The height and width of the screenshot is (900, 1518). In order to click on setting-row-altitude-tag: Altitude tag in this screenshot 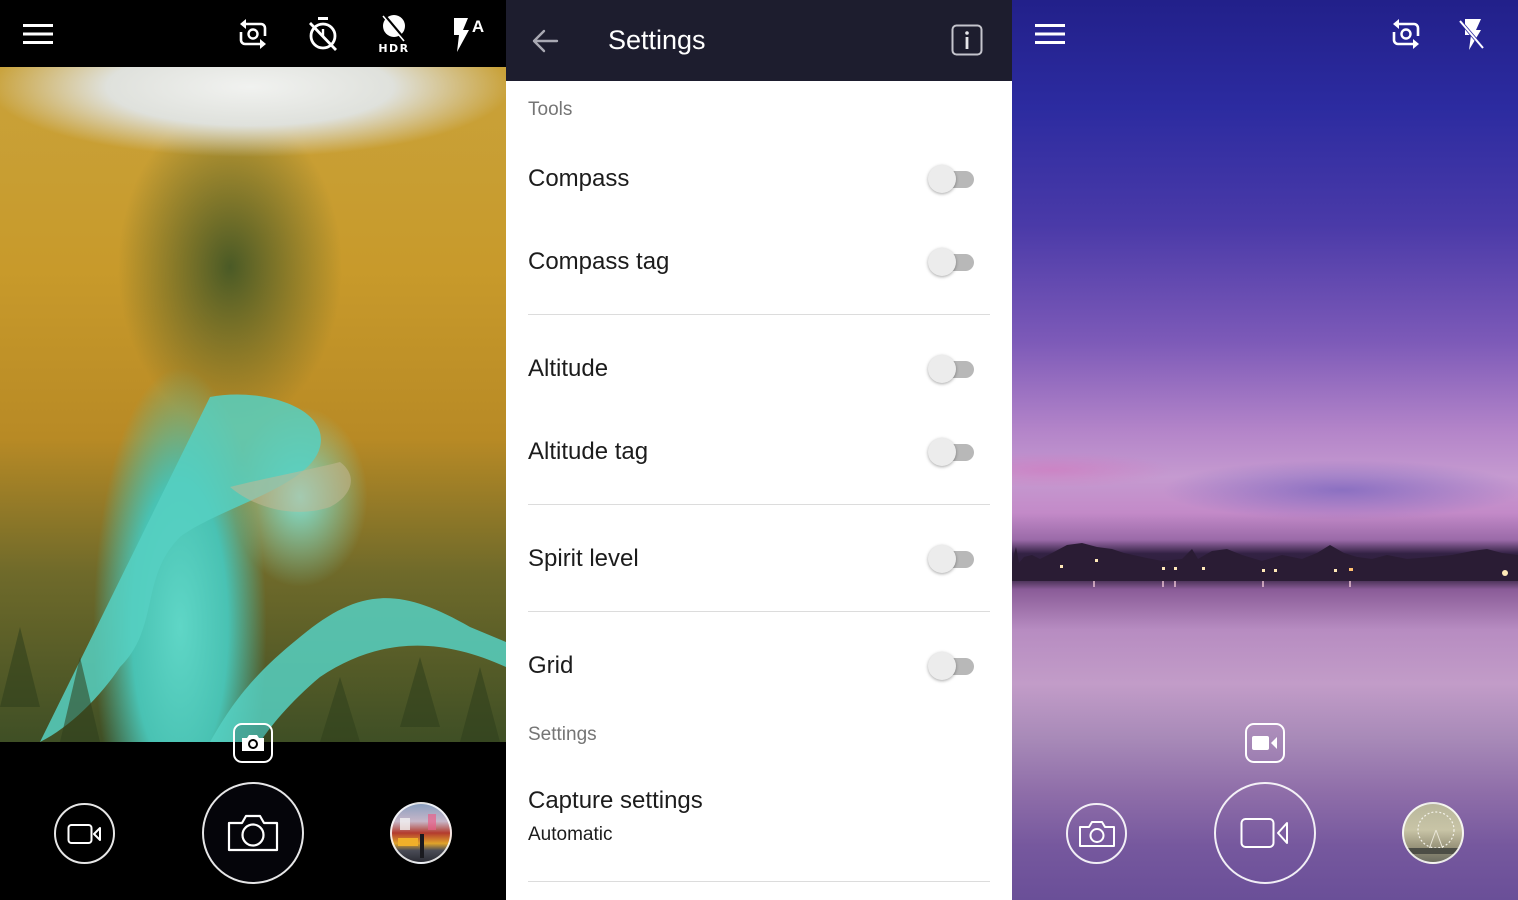, I will do `click(759, 451)`.